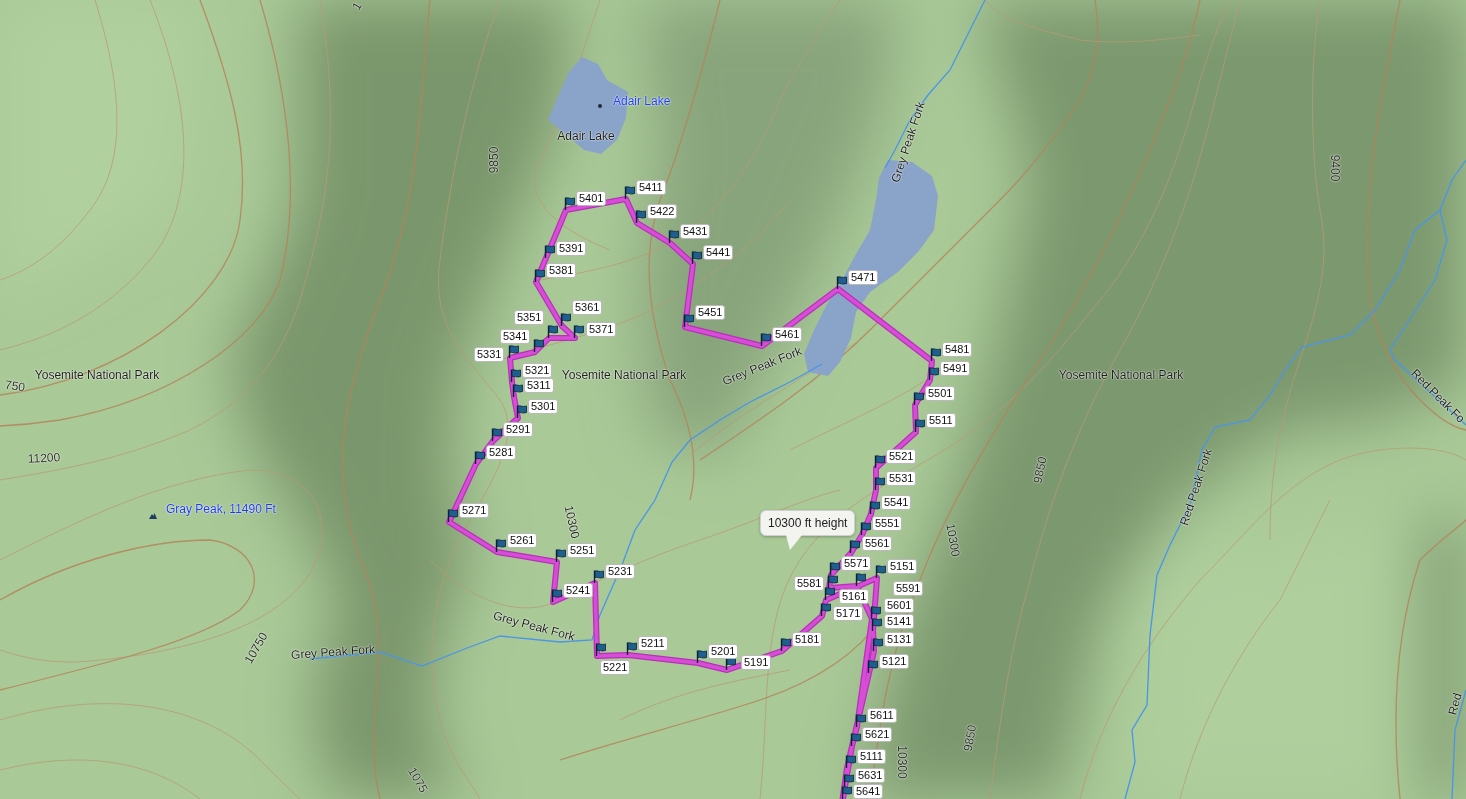 This screenshot has height=799, width=1466. Describe the element at coordinates (863, 277) in the screenshot. I see `waypoint-label: 5471` at that location.